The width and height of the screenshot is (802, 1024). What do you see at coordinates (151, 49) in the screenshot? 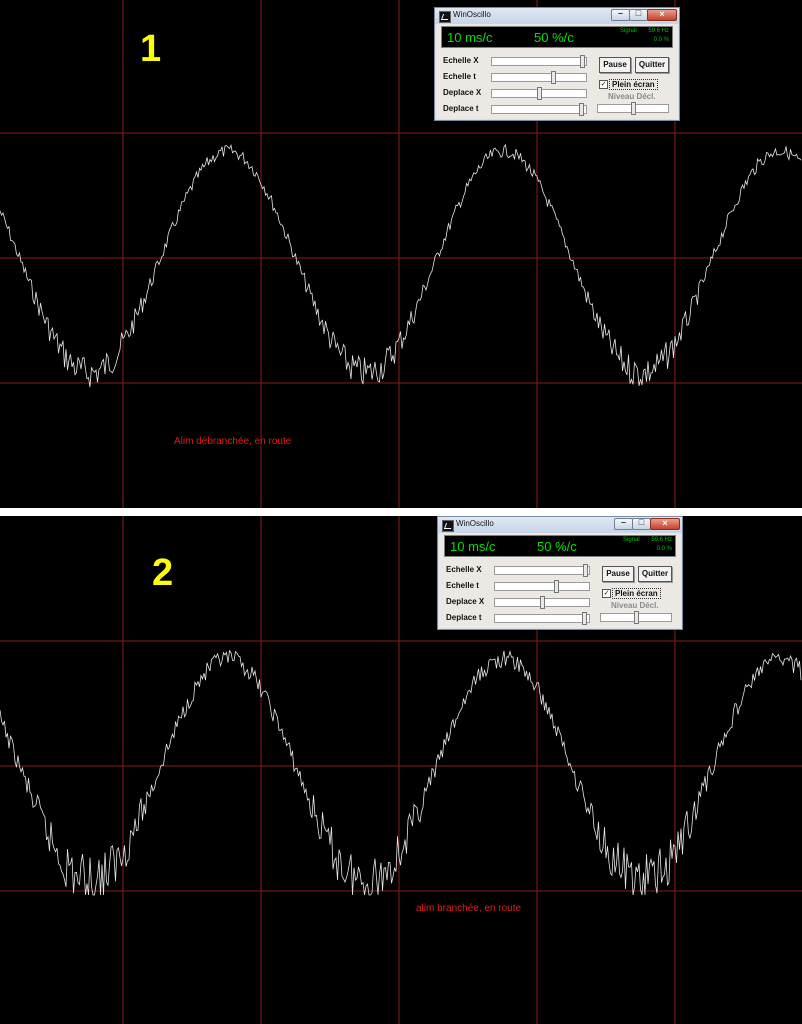
I see `panel-number: 1` at bounding box center [151, 49].